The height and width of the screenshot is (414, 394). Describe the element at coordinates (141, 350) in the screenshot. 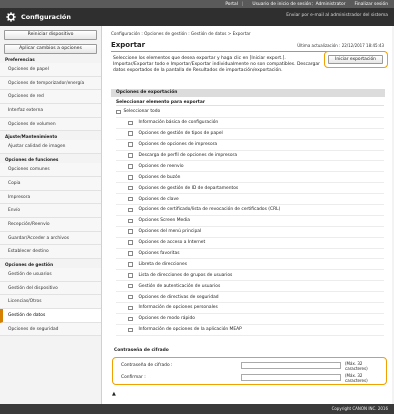

I see `password-section-heading: Contraseña de cifrado` at that location.